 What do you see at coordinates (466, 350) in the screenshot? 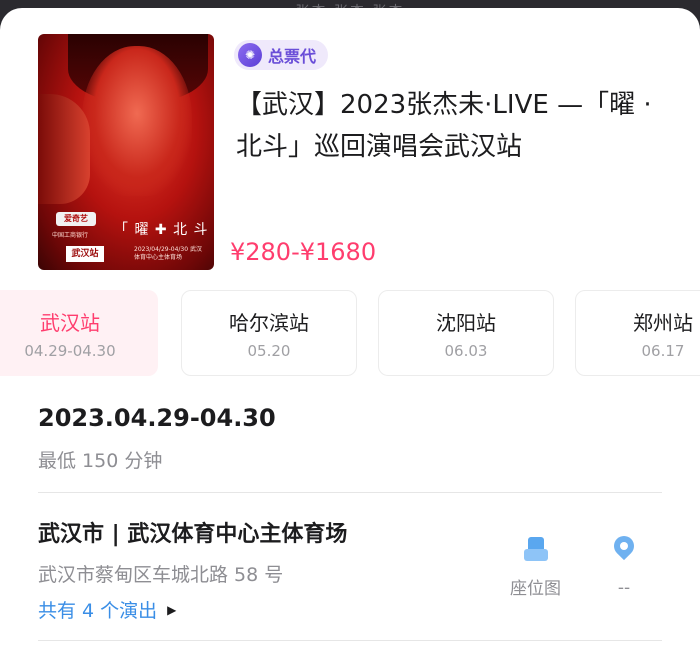
I see `station-tab-dates: 06.03` at bounding box center [466, 350].